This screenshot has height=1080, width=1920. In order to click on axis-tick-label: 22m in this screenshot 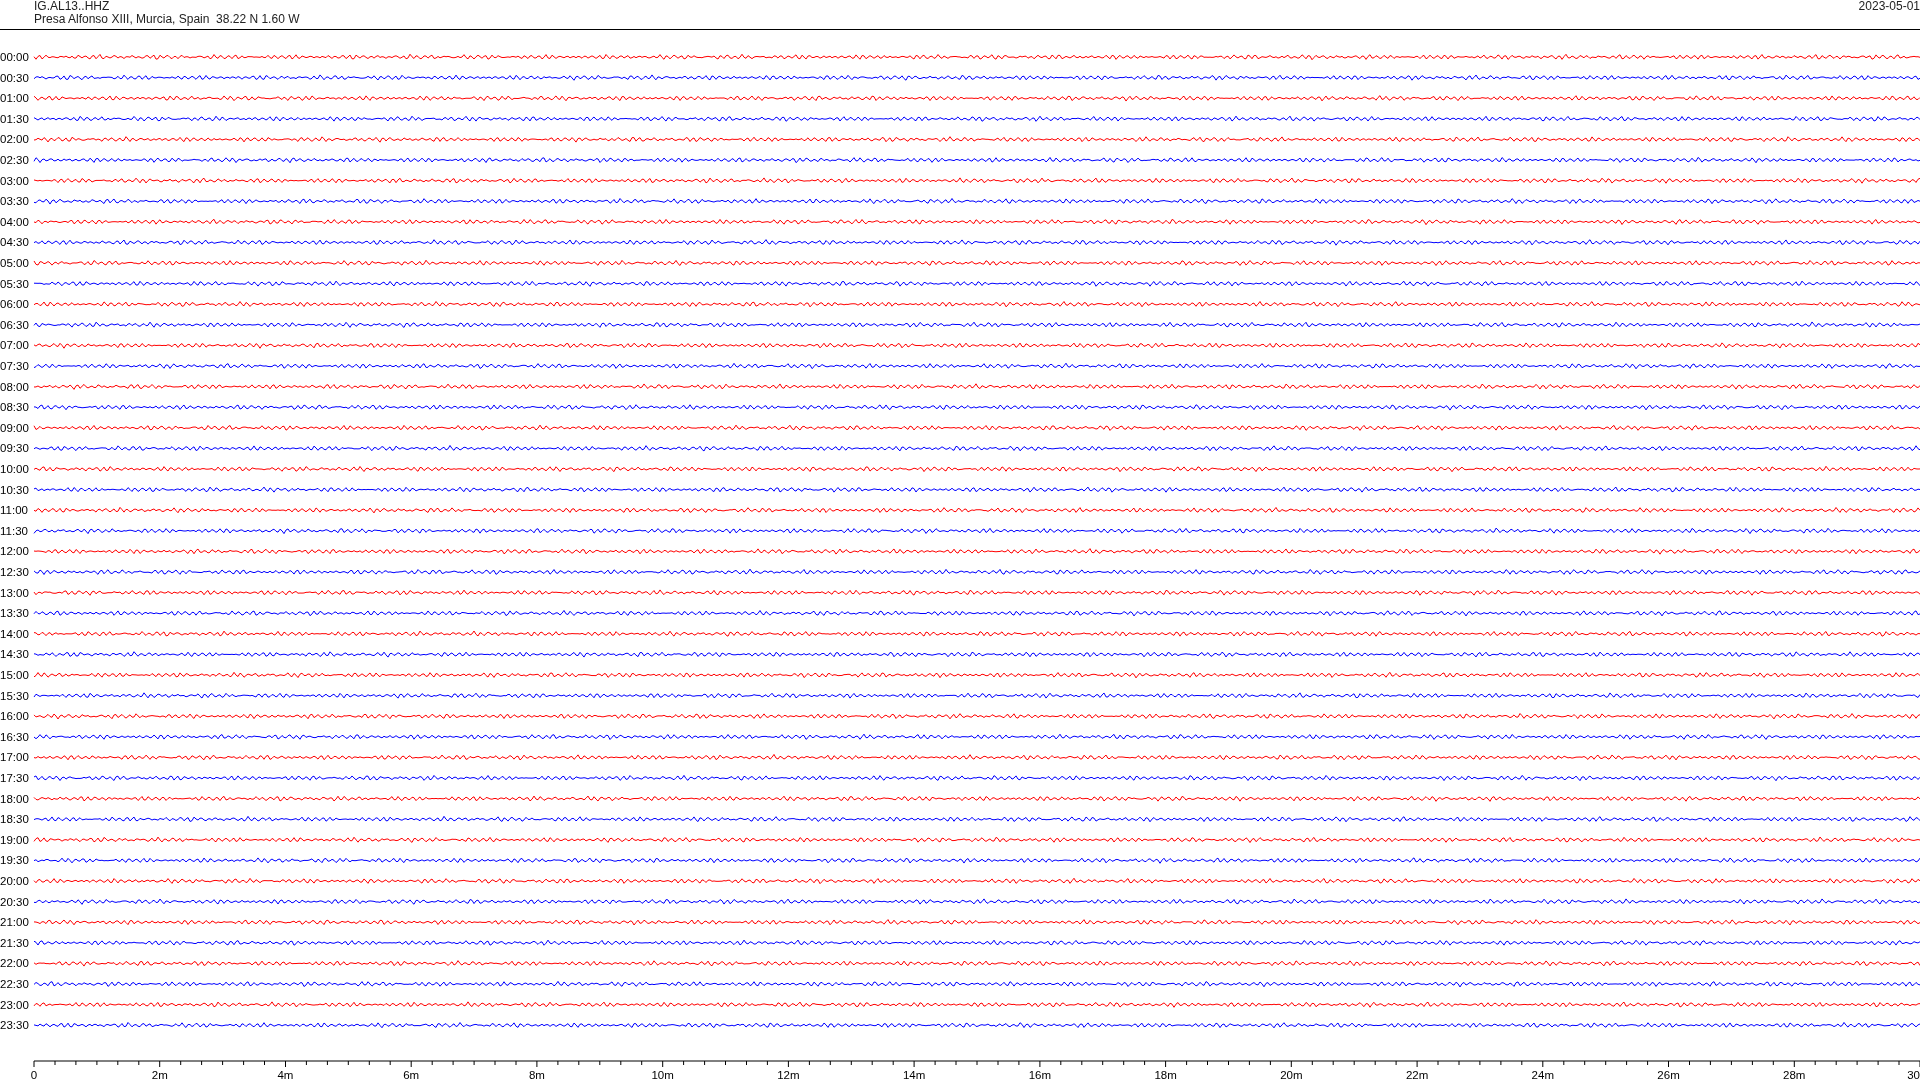, I will do `click(1417, 1074)`.